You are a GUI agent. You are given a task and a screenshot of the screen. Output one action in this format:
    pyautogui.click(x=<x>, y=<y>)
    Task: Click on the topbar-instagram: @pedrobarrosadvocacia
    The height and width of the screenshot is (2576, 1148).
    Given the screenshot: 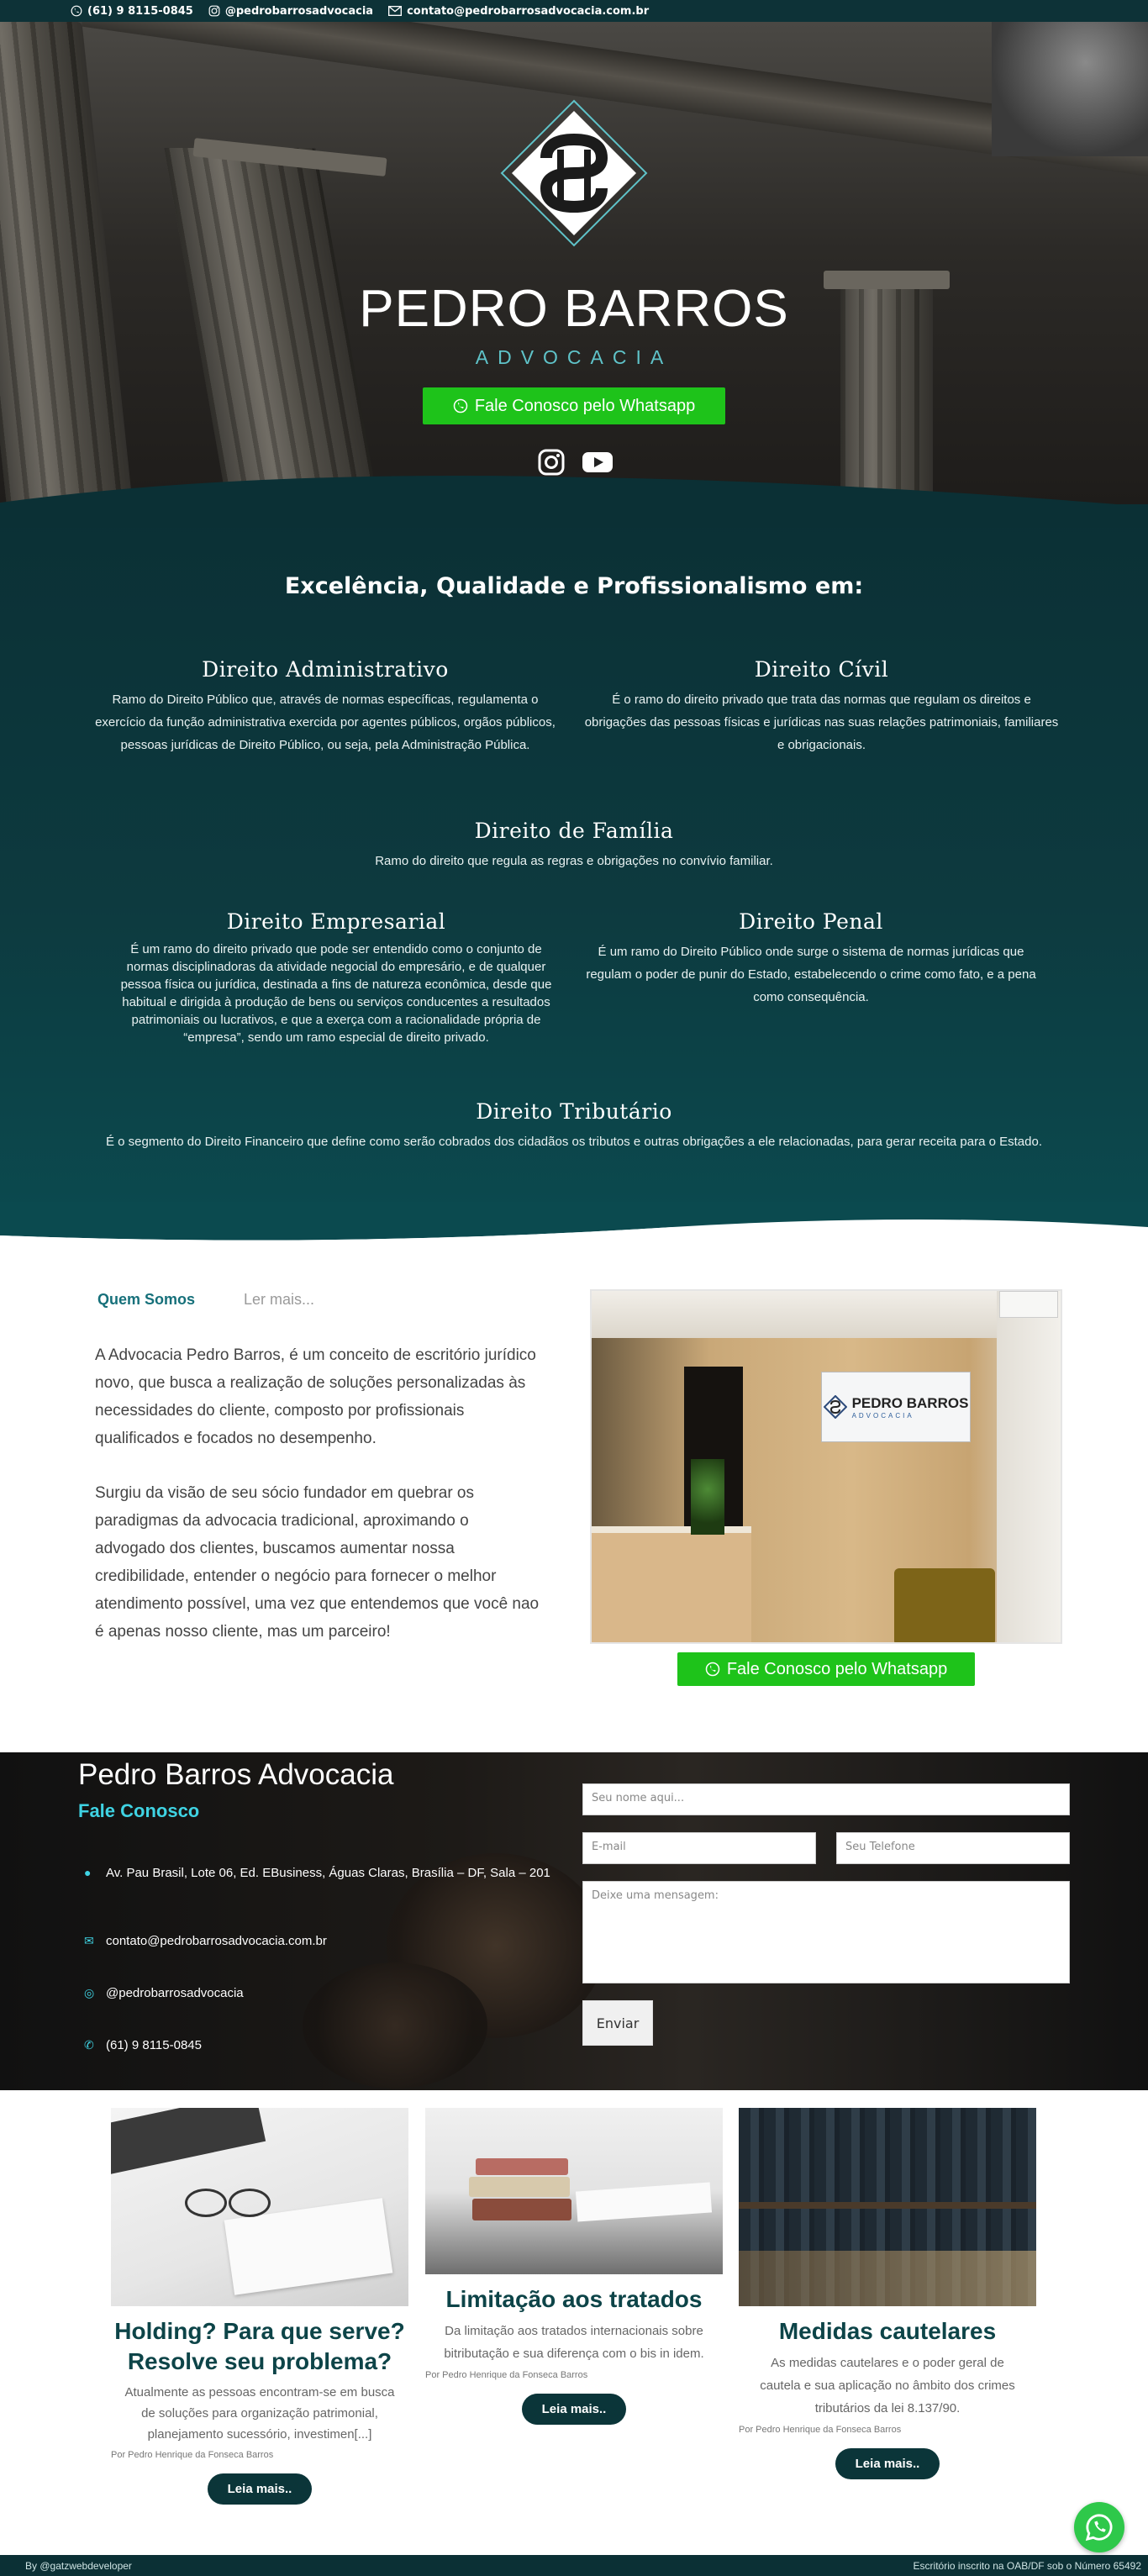 What is the action you would take?
    pyautogui.click(x=290, y=11)
    